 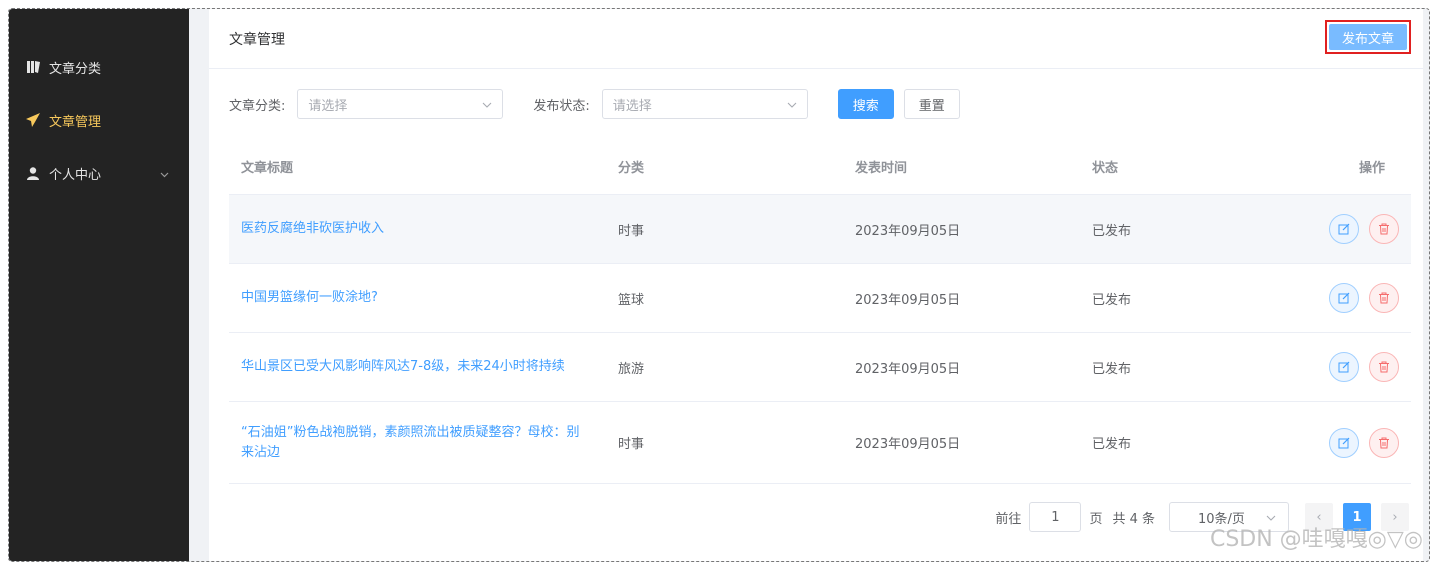 What do you see at coordinates (704, 104) in the screenshot?
I see `status-select: 请选择` at bounding box center [704, 104].